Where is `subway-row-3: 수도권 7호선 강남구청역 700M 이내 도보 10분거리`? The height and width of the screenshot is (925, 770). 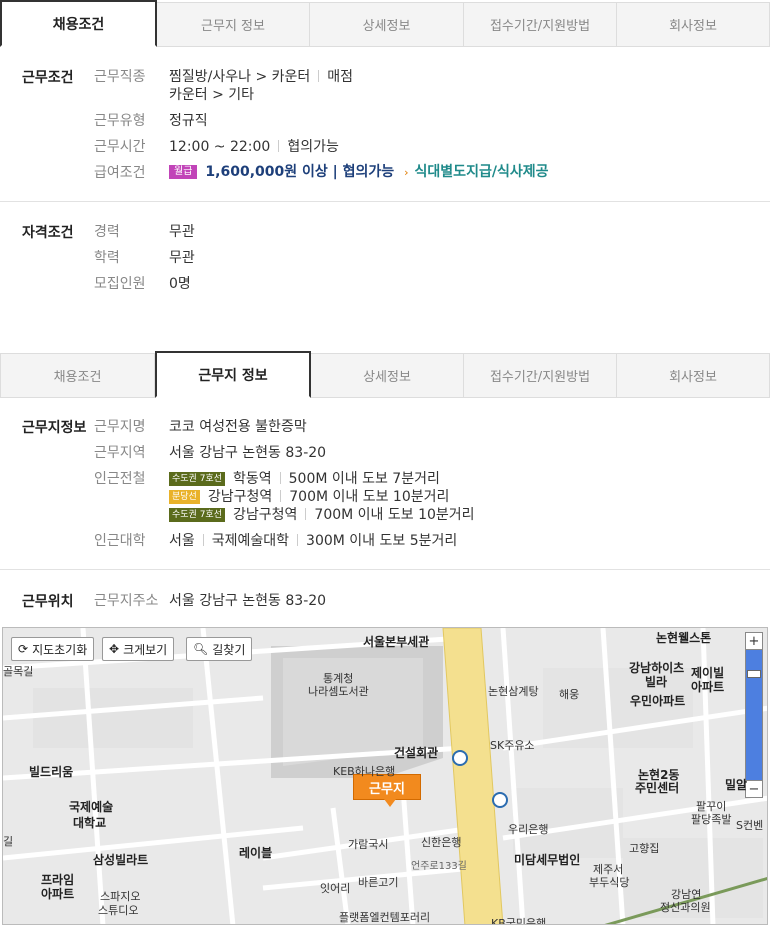
subway-row-3: 수도권 7호선 강남구청역 700M 이내 도보 10분거리 is located at coordinates (322, 514).